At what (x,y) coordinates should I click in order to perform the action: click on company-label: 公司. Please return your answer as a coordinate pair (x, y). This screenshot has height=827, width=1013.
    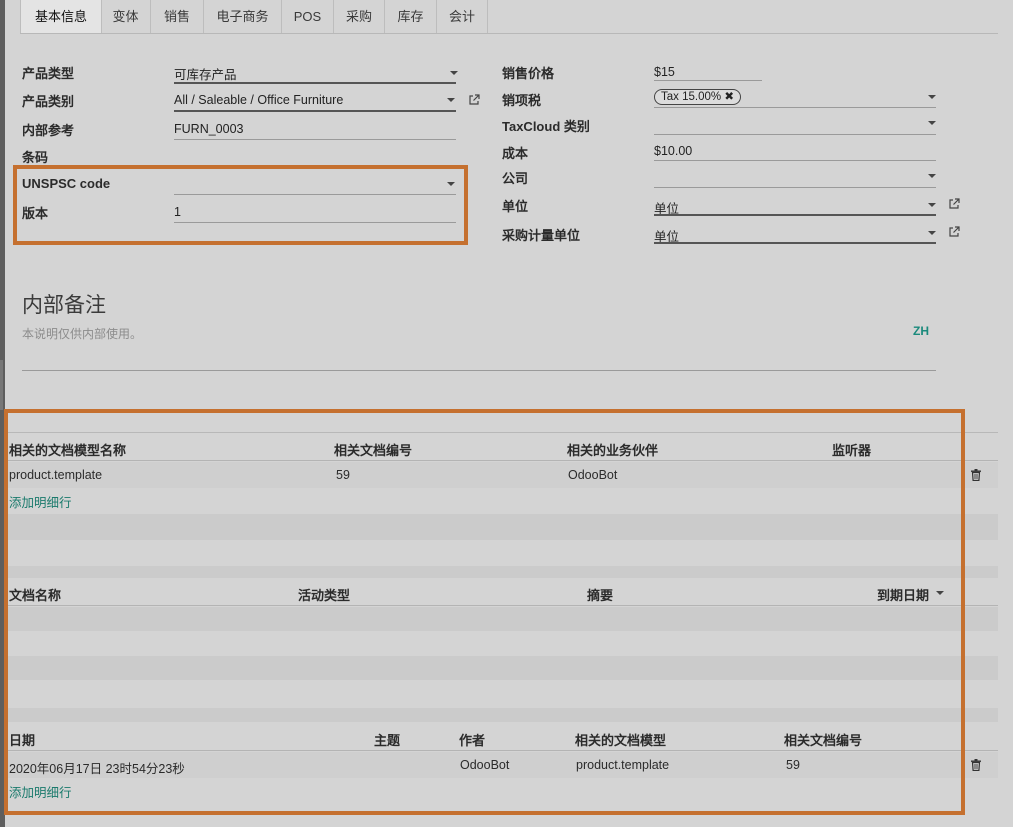
    Looking at the image, I should click on (515, 178).